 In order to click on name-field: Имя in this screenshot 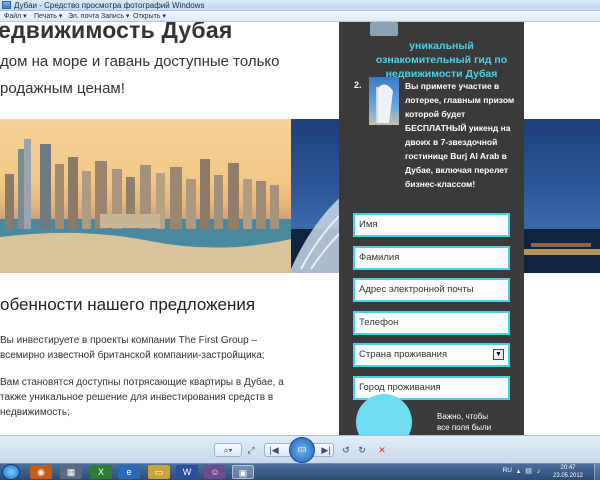, I will do `click(431, 225)`.